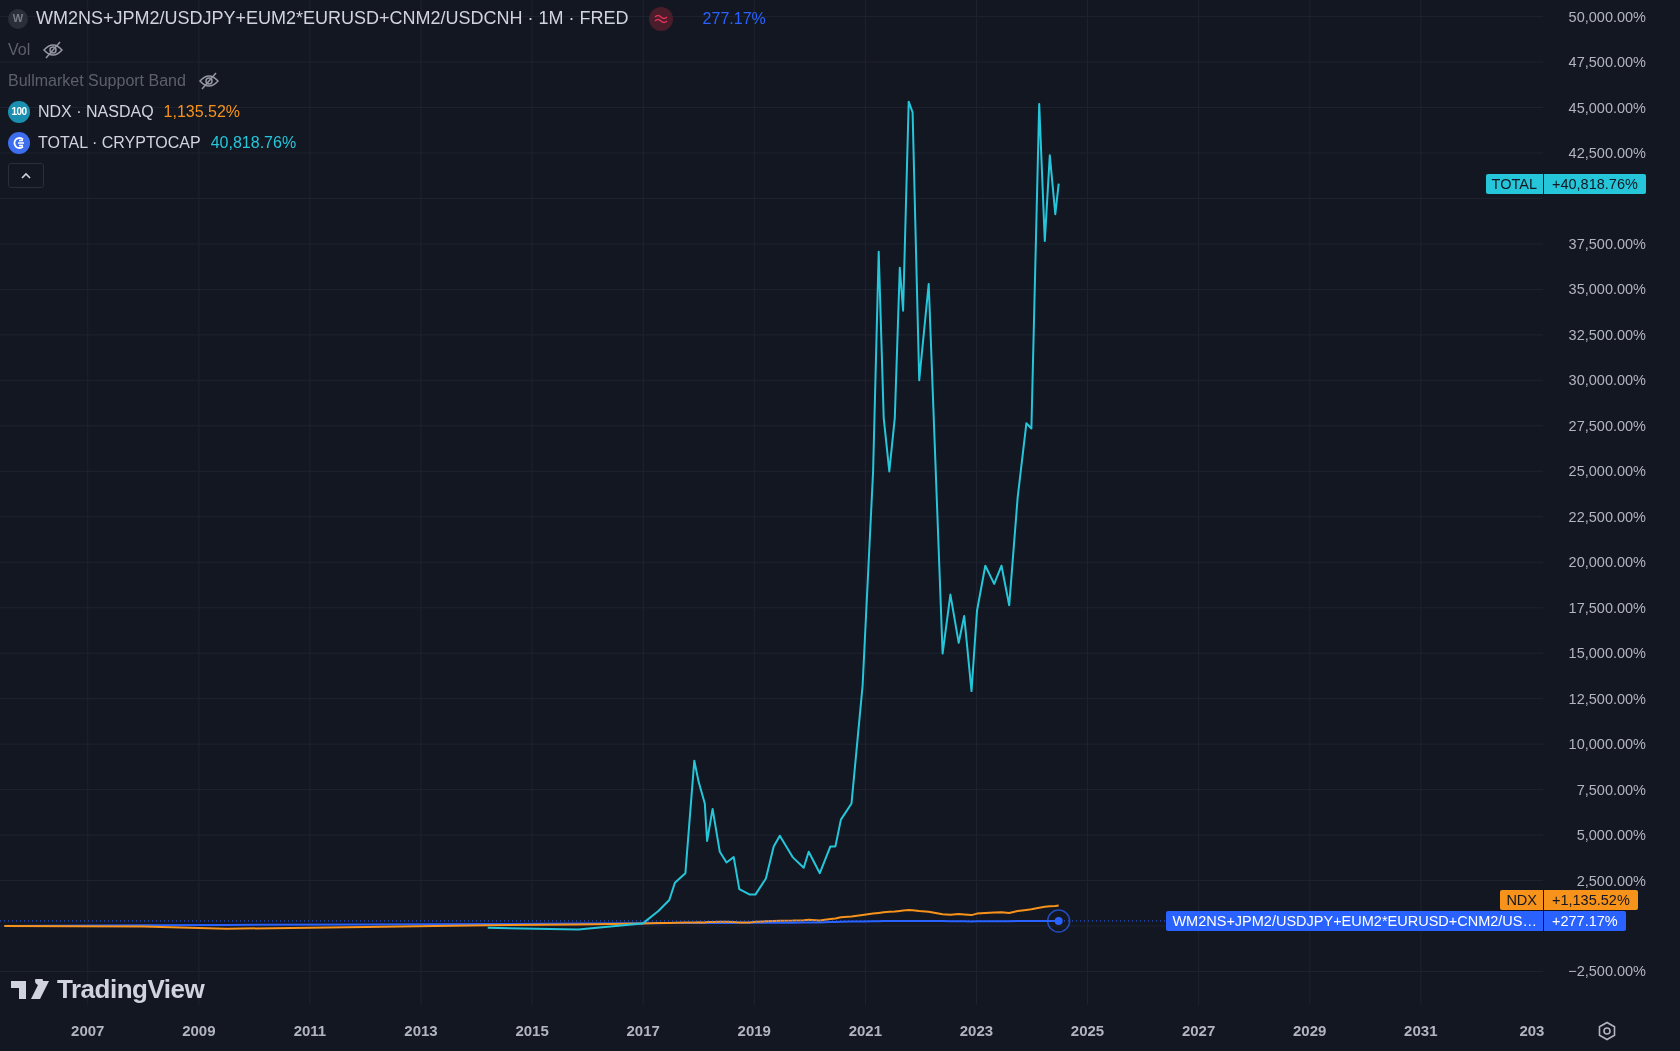 The image size is (1680, 1051). Describe the element at coordinates (96, 111) in the screenshot. I see `symbol-label: NDX · NASDAQ` at that location.